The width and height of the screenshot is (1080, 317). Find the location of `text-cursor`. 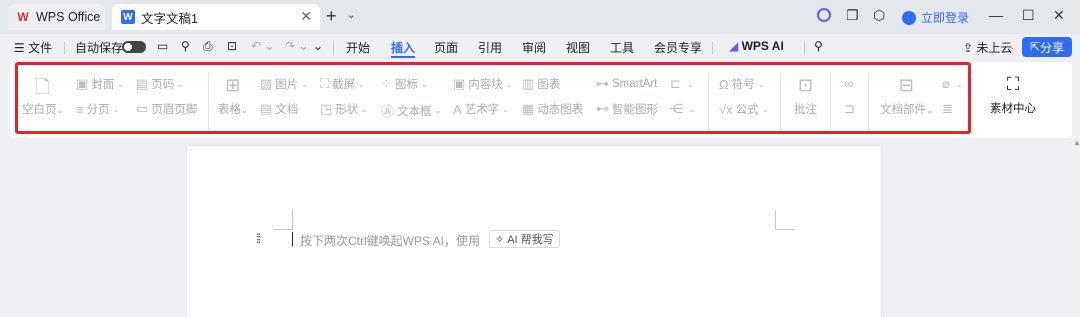

text-cursor is located at coordinates (292, 239).